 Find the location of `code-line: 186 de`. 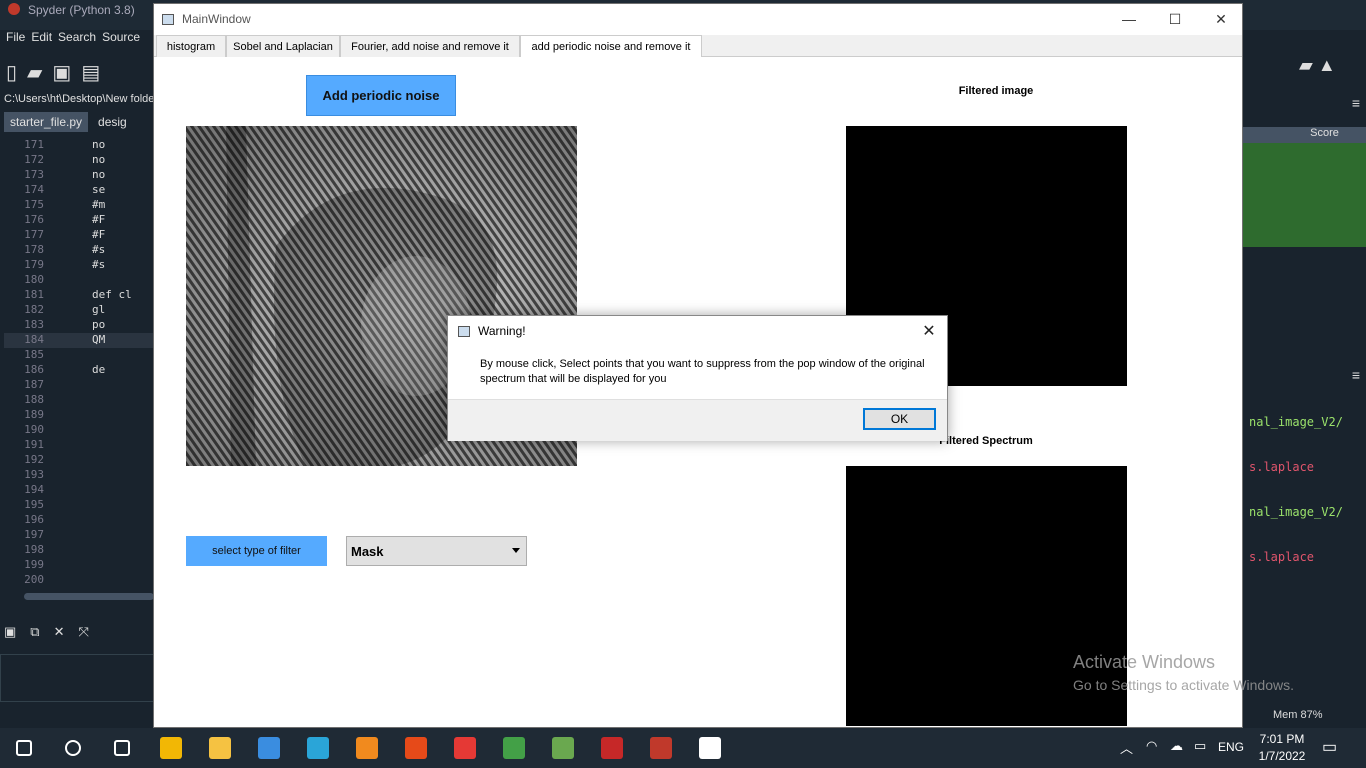

code-line: 186 de is located at coordinates (79, 370).